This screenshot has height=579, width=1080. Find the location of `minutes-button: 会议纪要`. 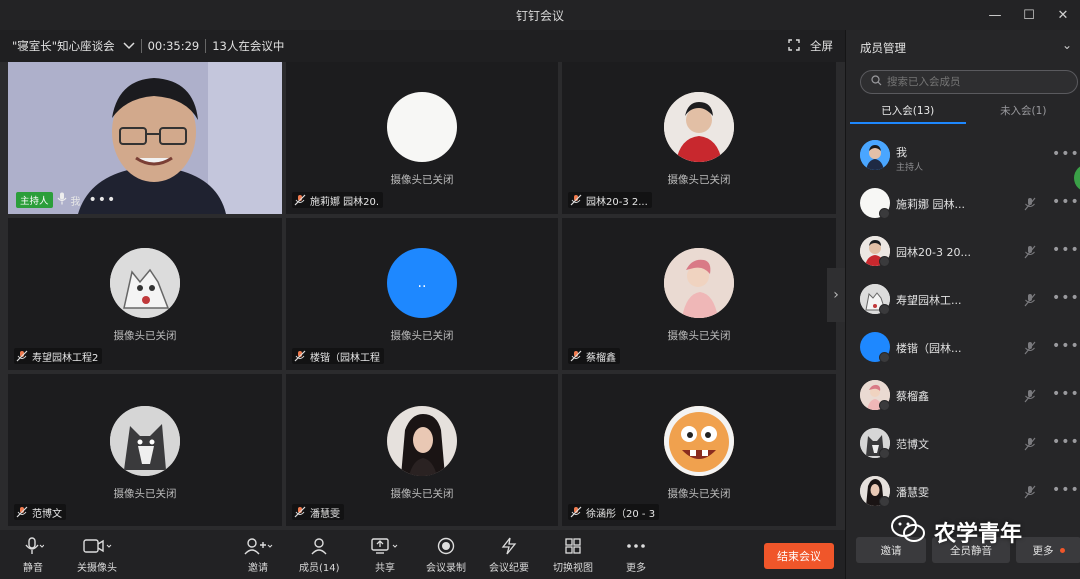

minutes-button: 会议纪要 is located at coordinates (509, 555).